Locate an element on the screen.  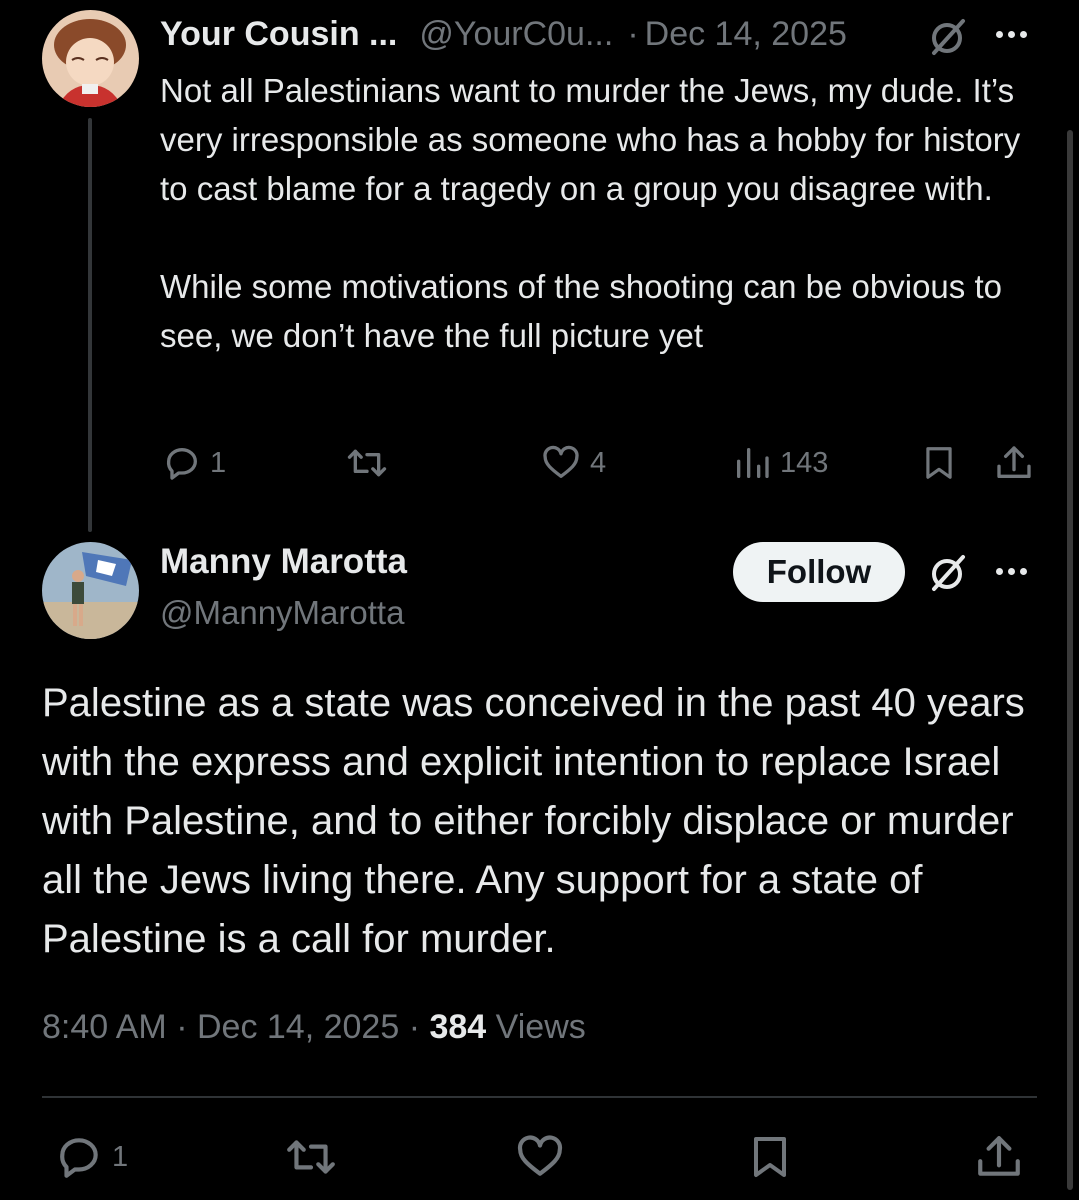
main-author-handle: @MannyMarotta is located at coordinates (282, 613).